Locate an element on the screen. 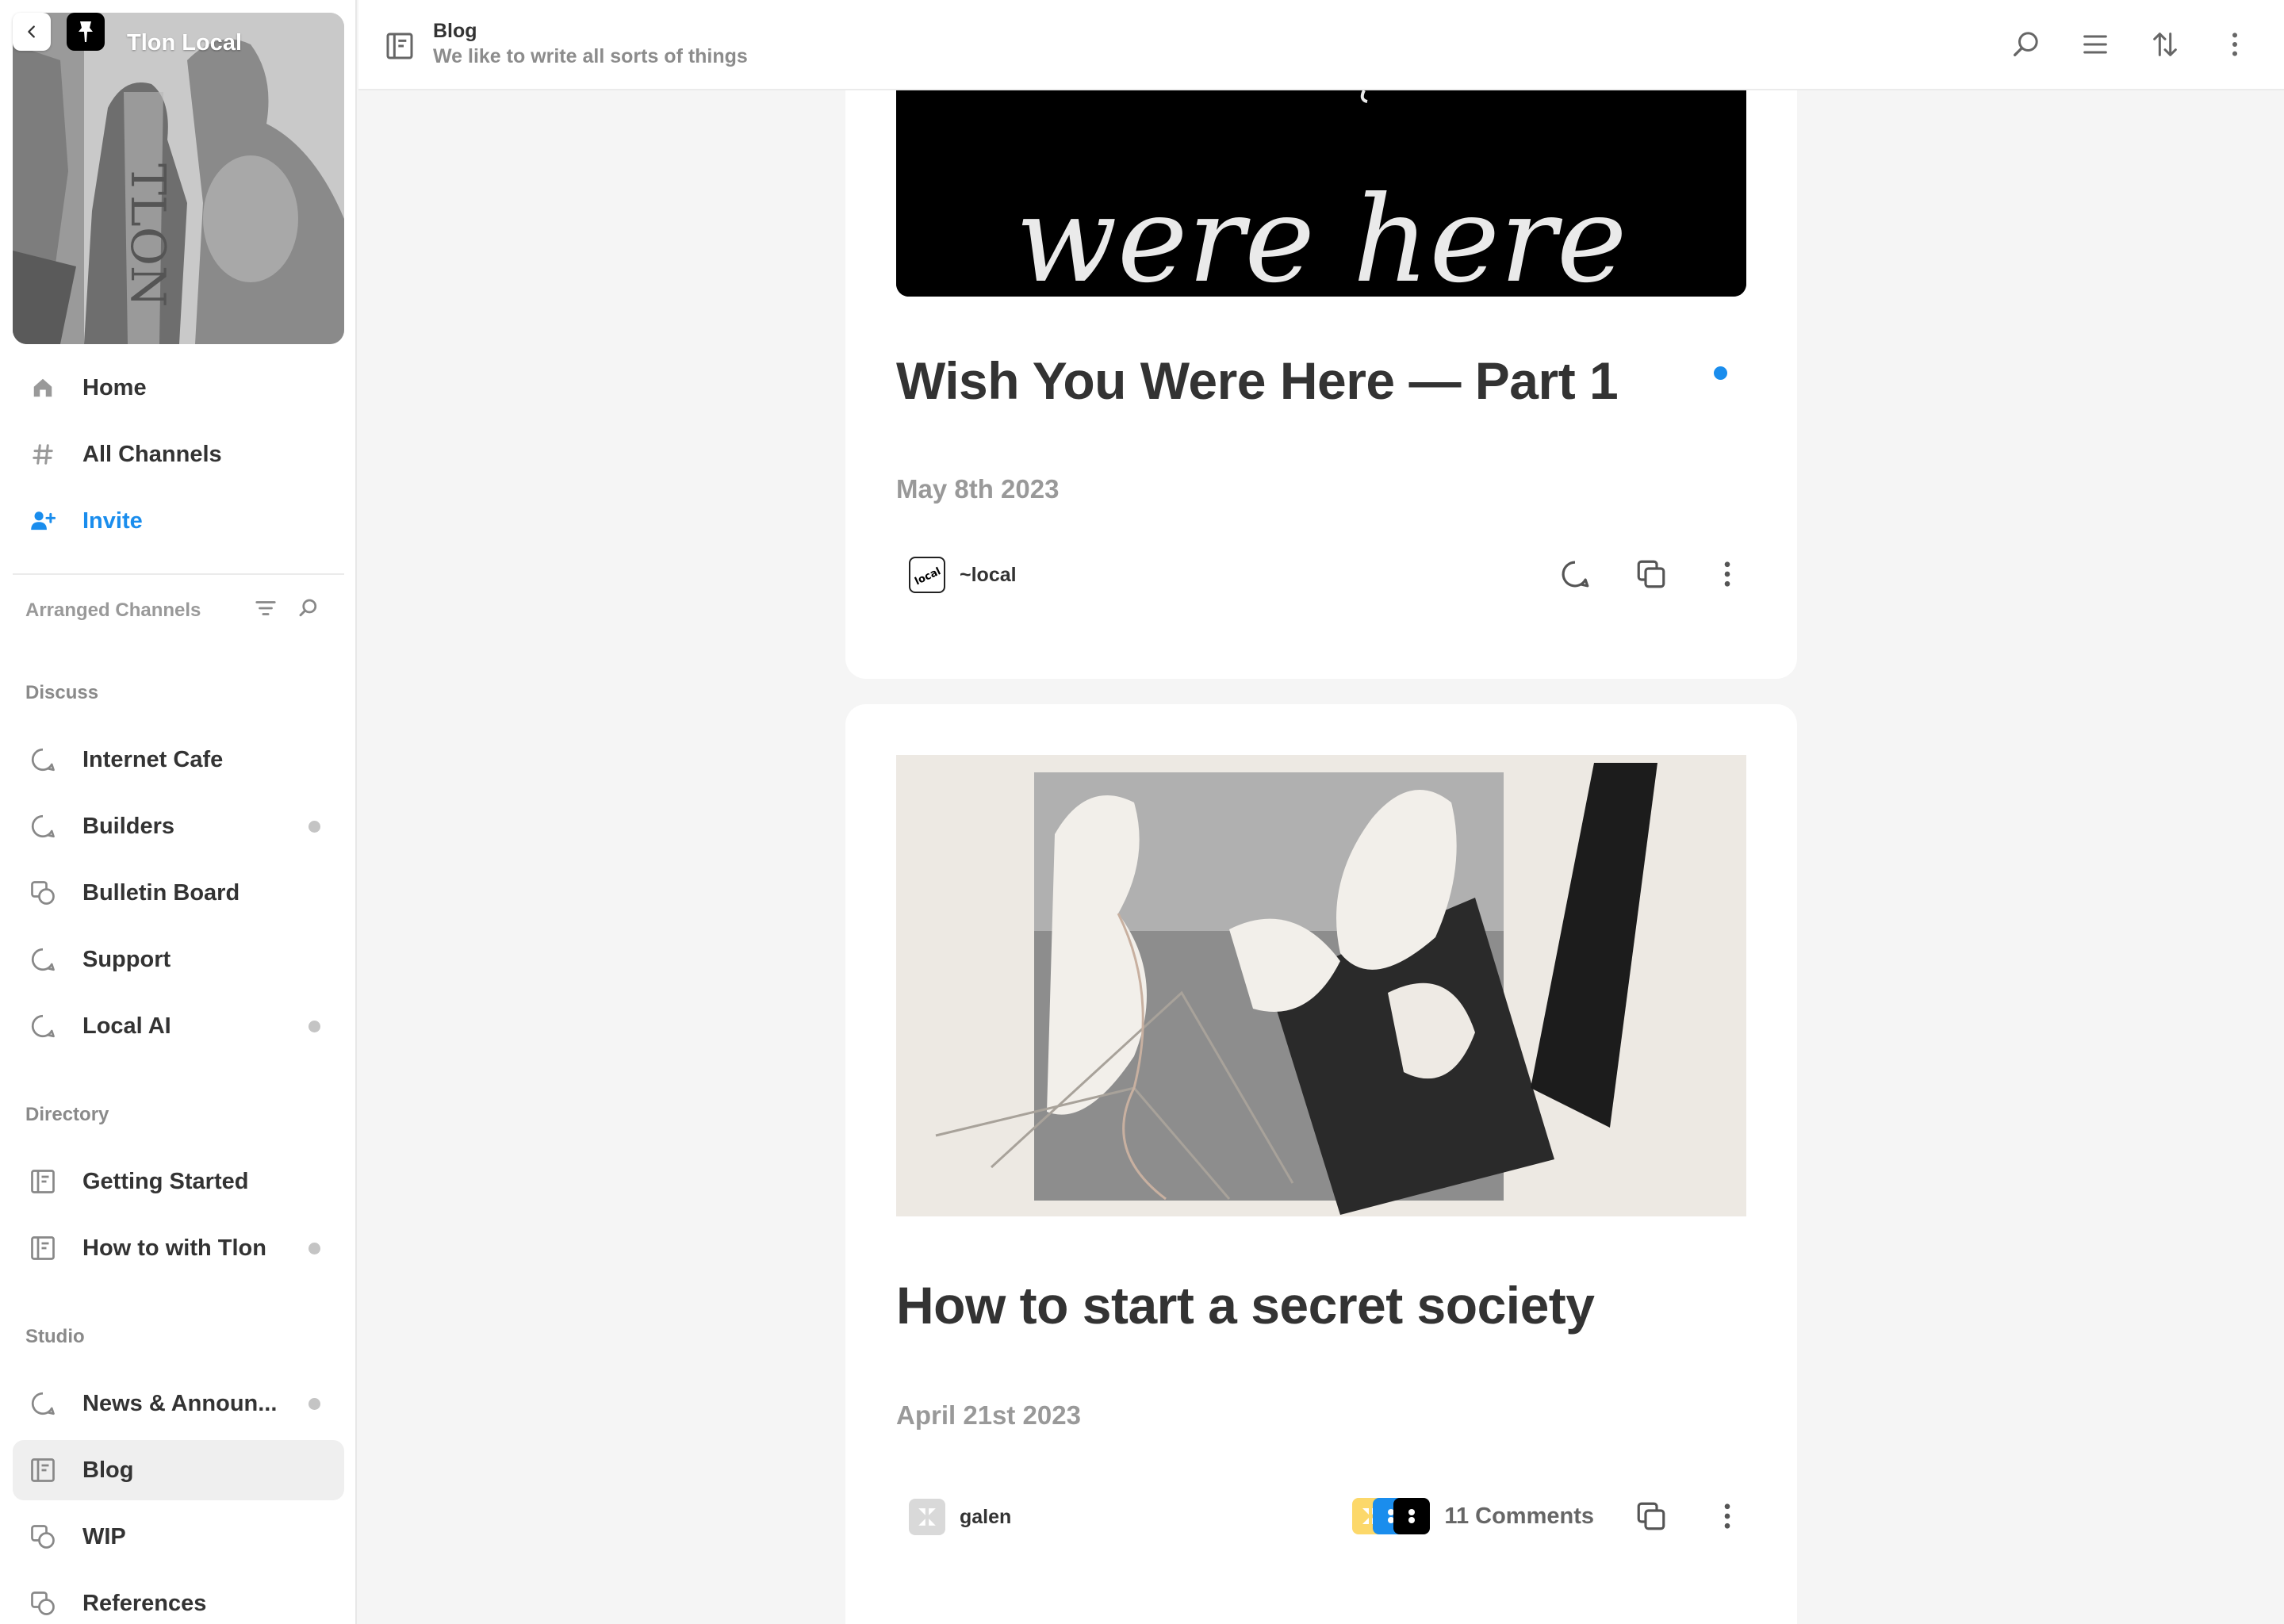  post-author: local ~local is located at coordinates (963, 575).